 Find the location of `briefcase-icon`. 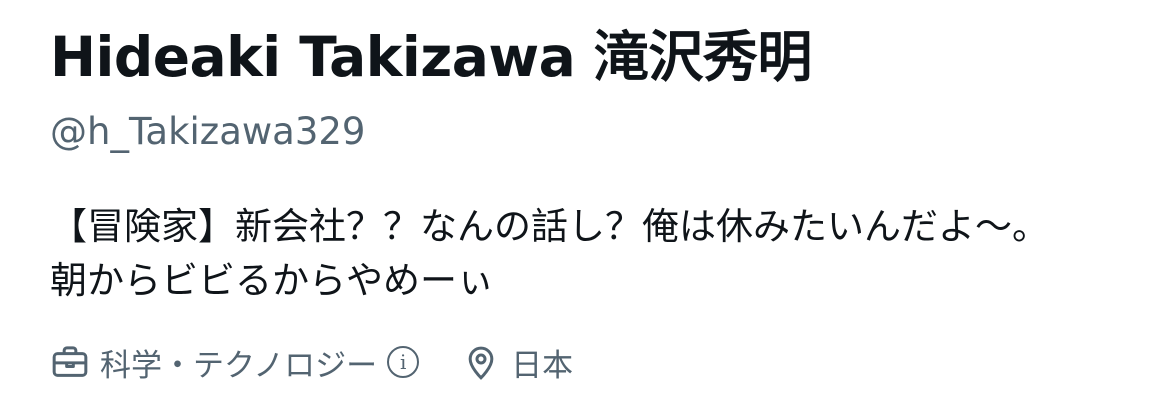

briefcase-icon is located at coordinates (70, 362).